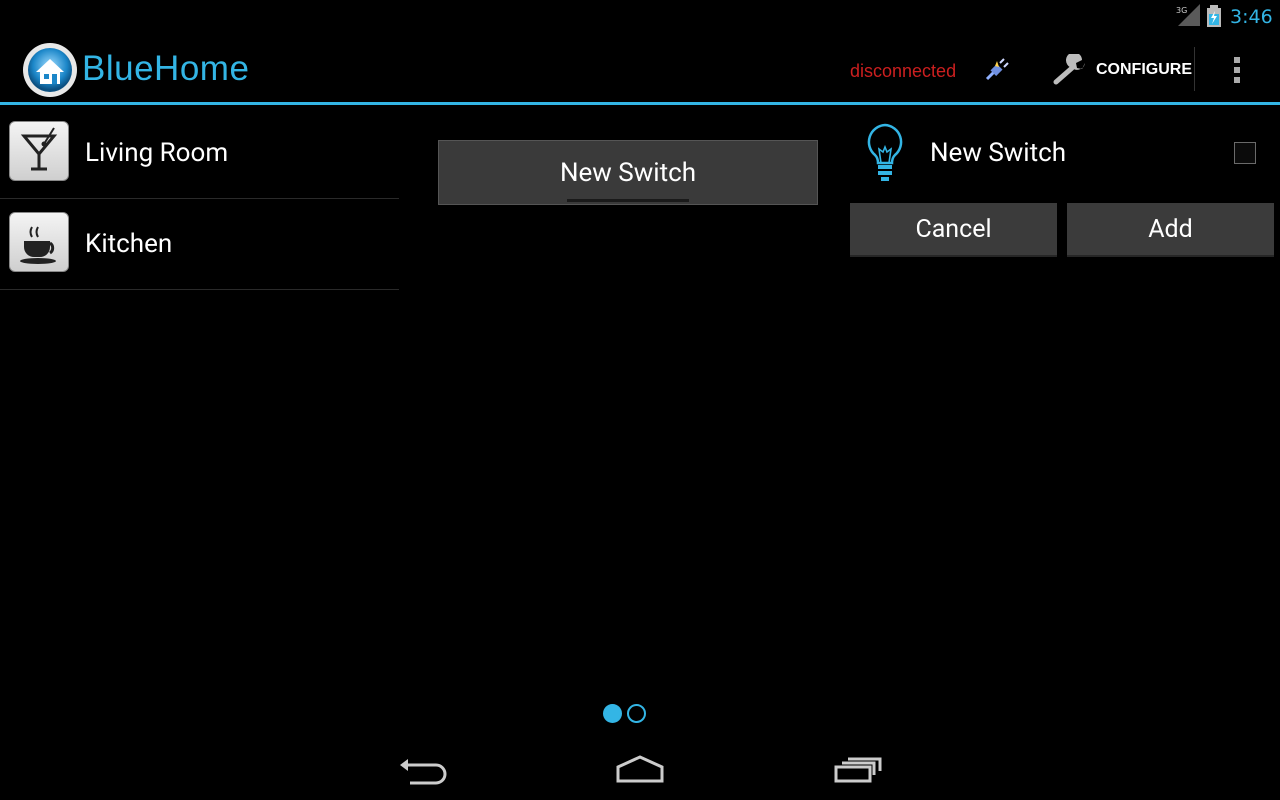 The image size is (1280, 800). What do you see at coordinates (39, 151) in the screenshot?
I see `cocktail-icon` at bounding box center [39, 151].